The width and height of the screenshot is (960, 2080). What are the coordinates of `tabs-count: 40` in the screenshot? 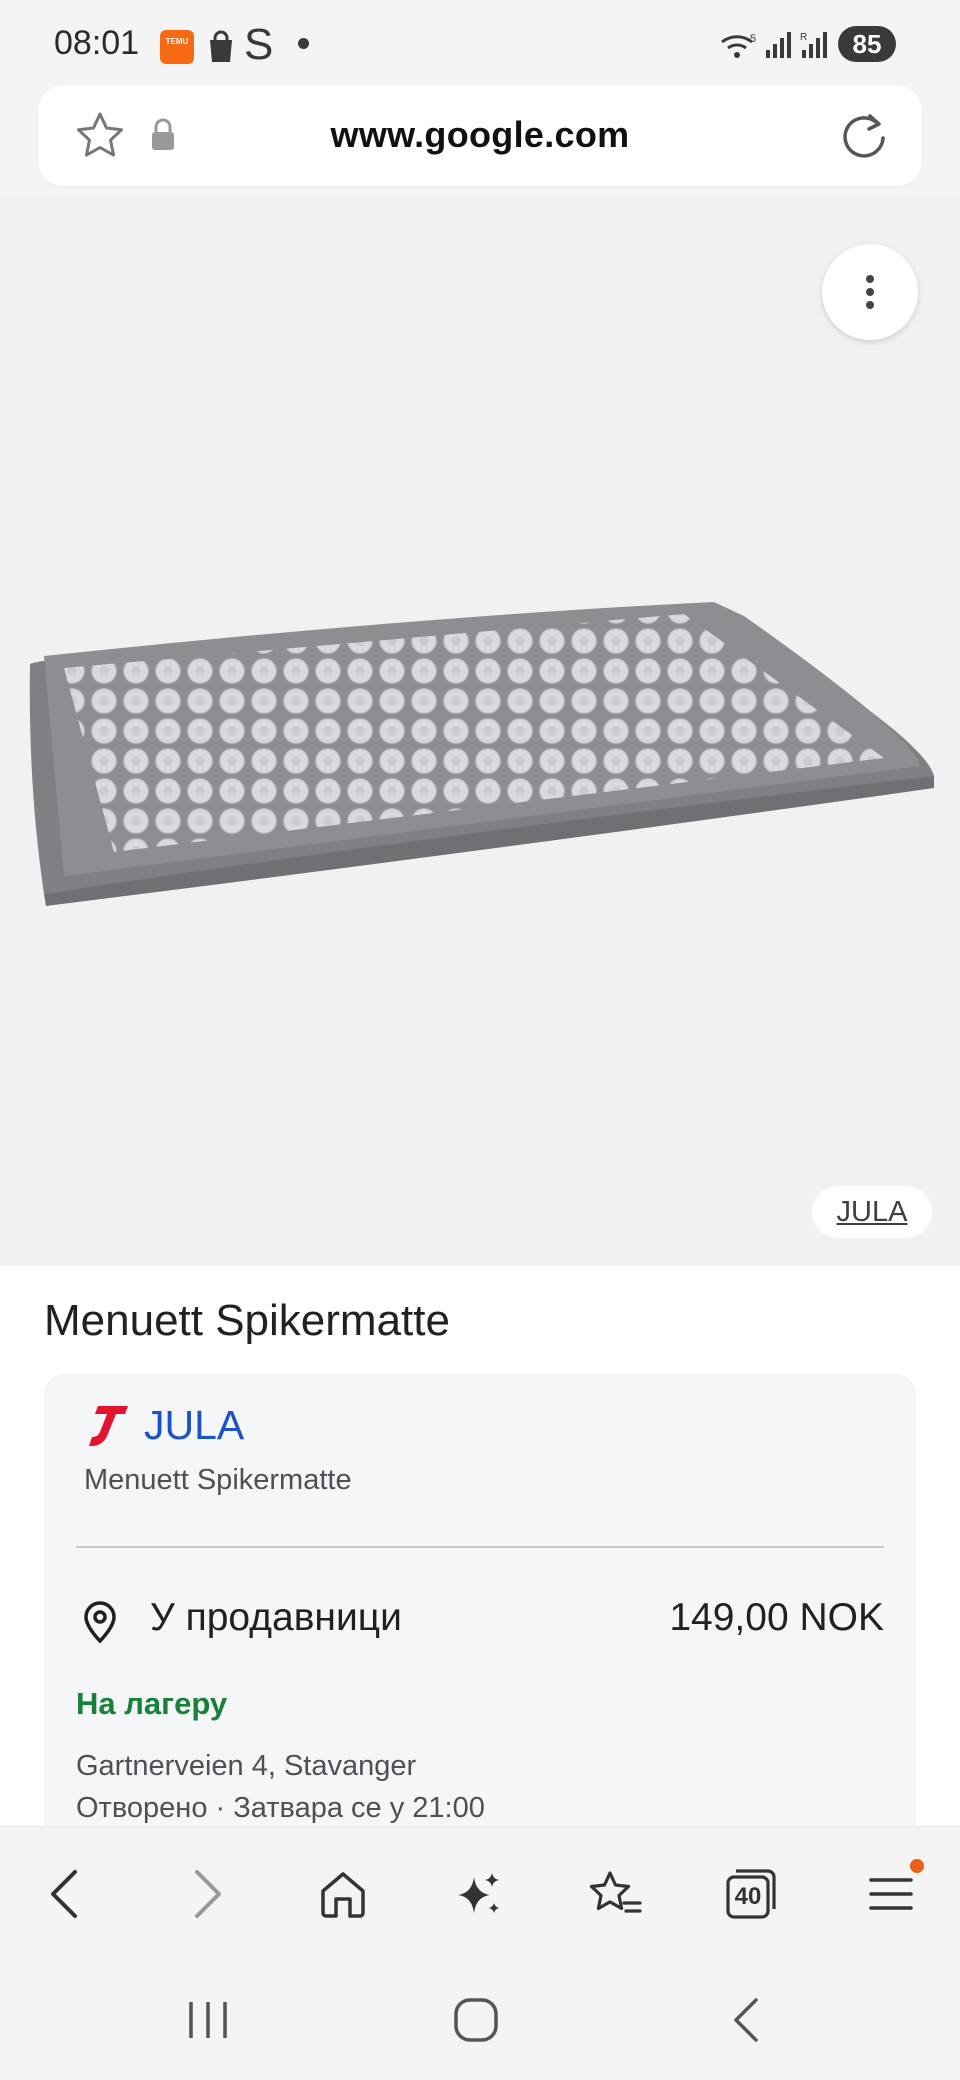 It's located at (748, 1896).